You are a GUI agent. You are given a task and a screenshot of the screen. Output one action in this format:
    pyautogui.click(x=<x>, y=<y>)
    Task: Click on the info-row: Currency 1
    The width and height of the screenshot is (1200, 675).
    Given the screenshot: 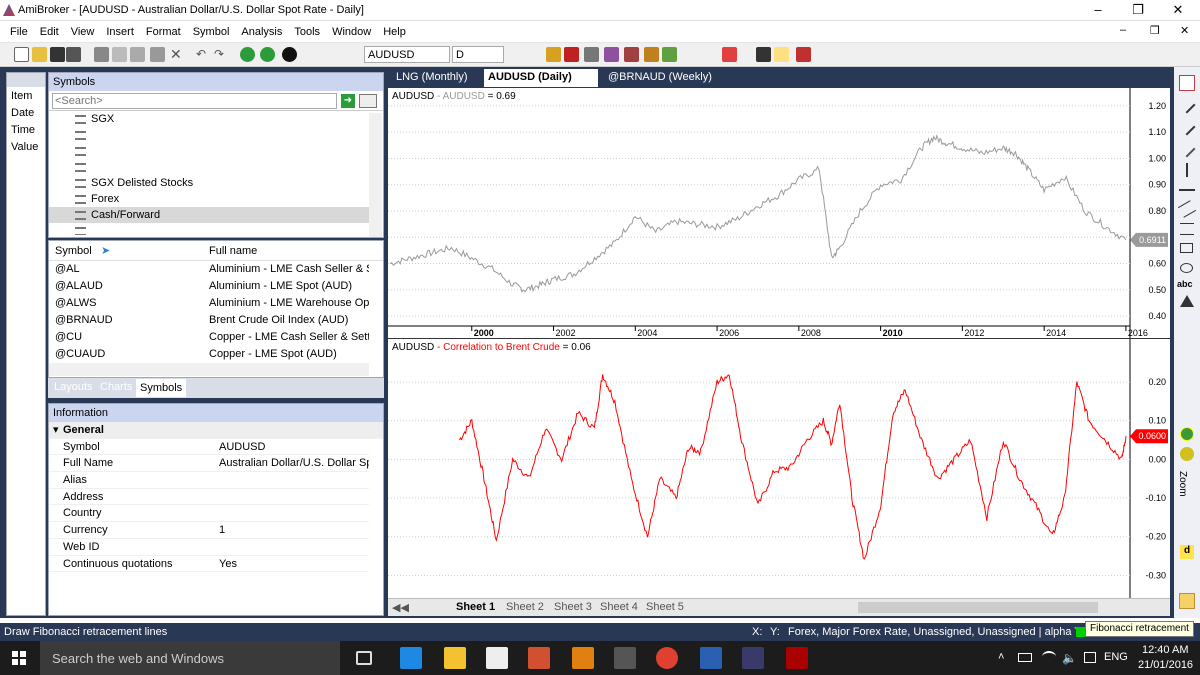 What is the action you would take?
    pyautogui.click(x=209, y=530)
    